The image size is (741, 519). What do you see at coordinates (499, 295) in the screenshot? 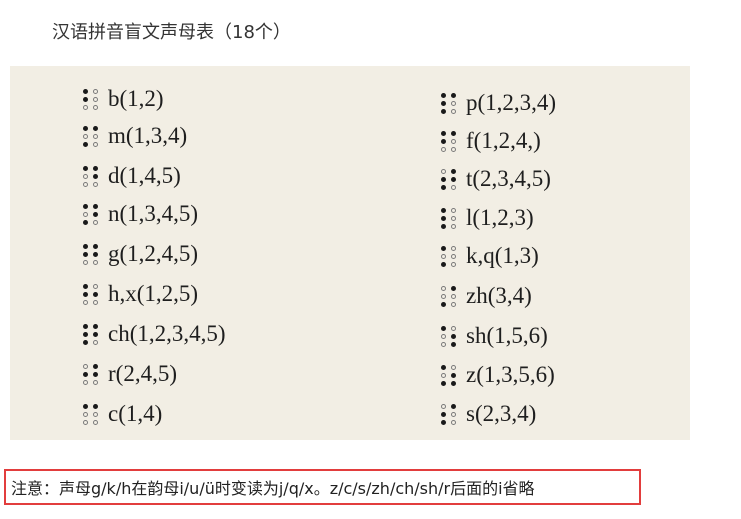
I see `initial-label: zh(3,4)` at bounding box center [499, 295].